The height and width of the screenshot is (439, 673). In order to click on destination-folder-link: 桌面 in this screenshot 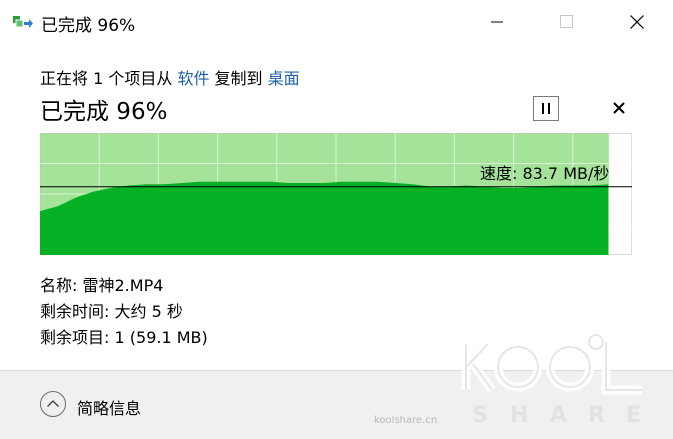, I will do `click(284, 78)`.